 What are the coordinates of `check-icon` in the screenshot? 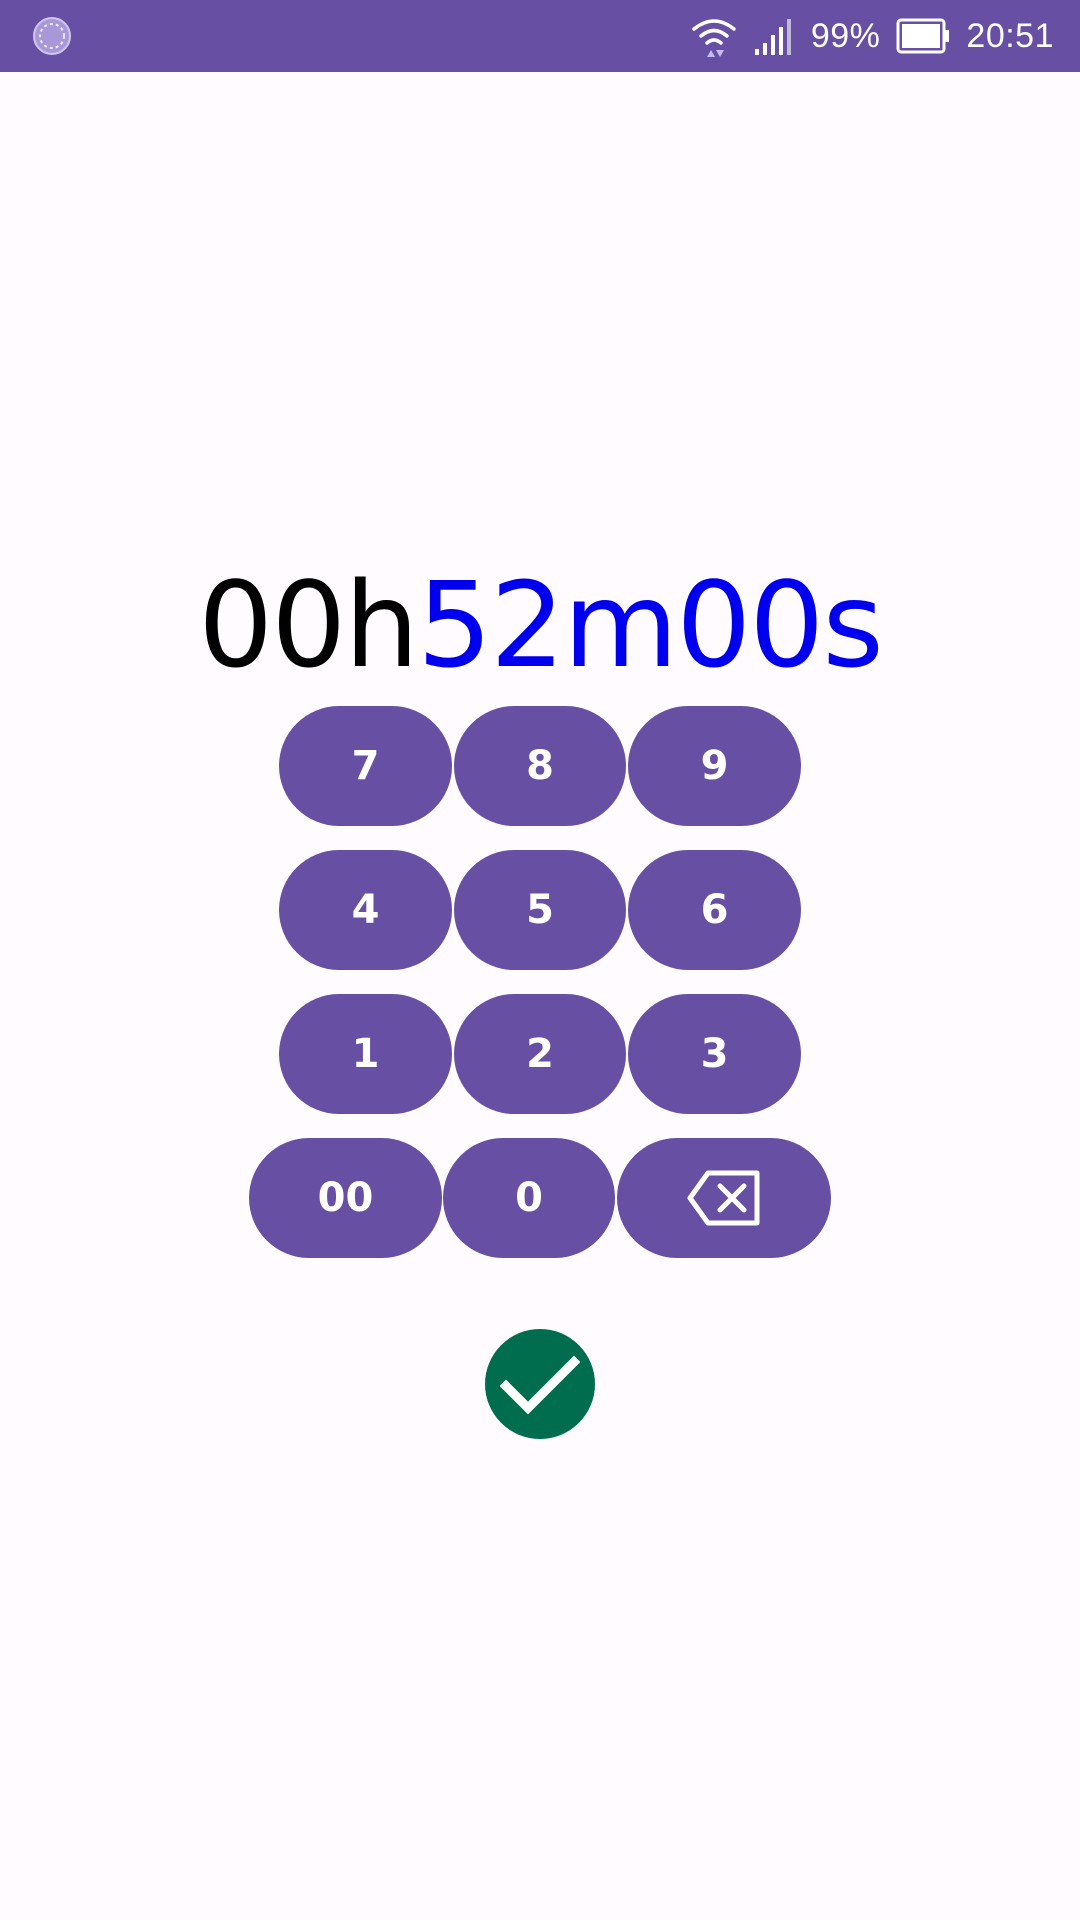 It's located at (540, 1385).